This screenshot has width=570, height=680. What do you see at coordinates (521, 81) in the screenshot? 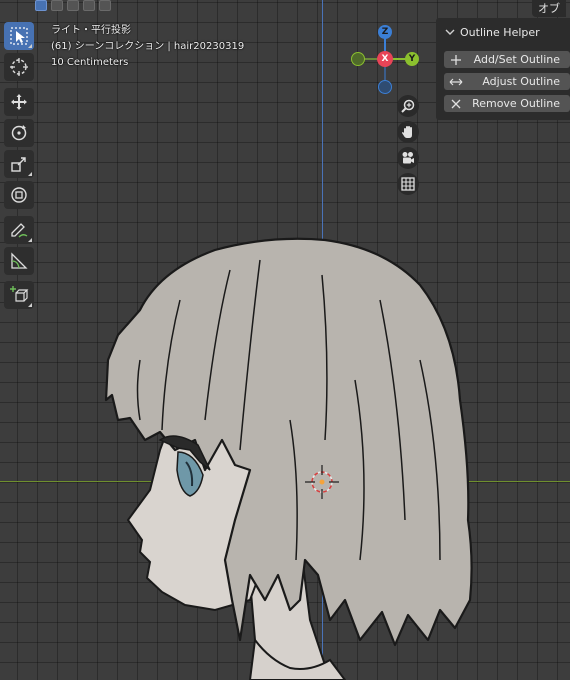
I see `adjust-outline-label: Adjust Outline` at bounding box center [521, 81].